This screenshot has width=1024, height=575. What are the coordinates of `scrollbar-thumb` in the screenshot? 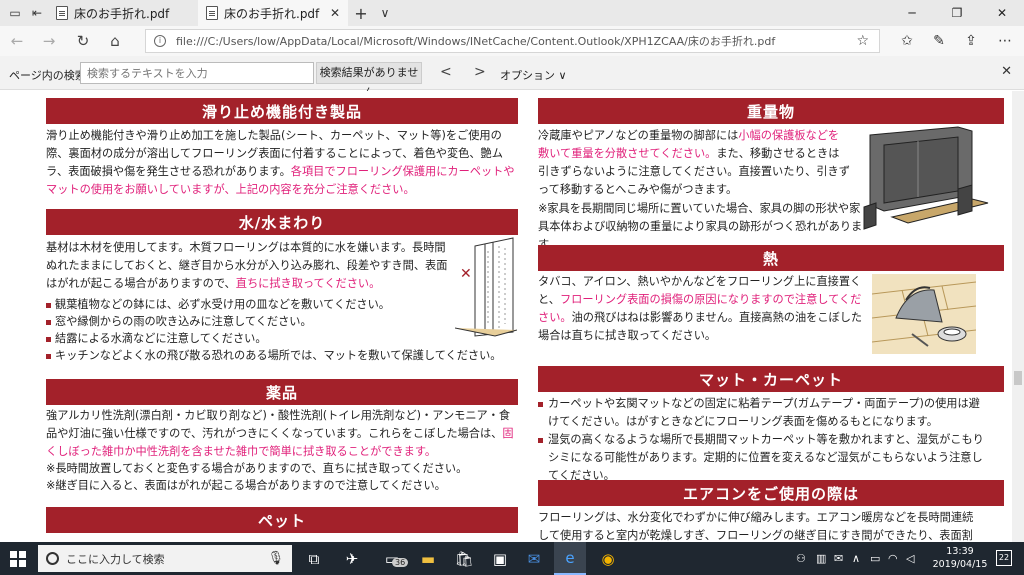 It's located at (1018, 378).